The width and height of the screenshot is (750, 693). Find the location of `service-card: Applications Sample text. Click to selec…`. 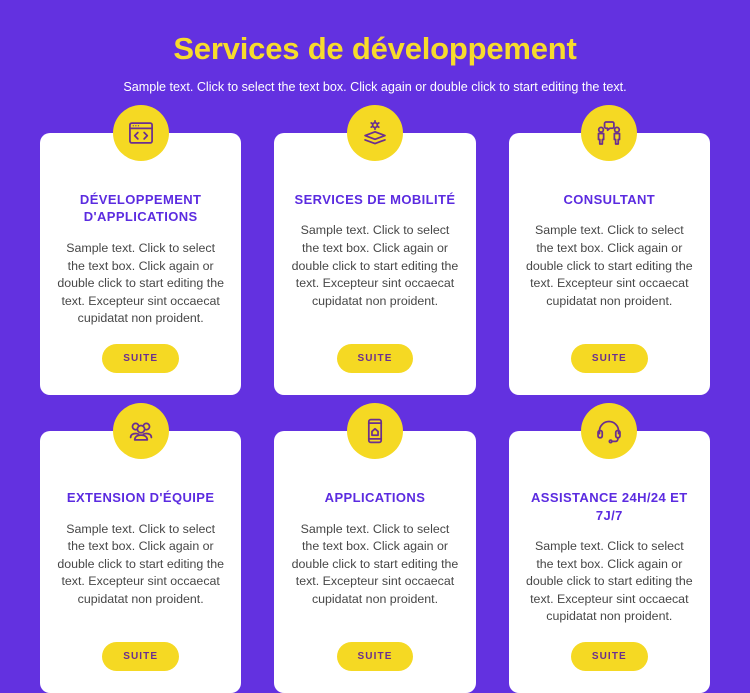

service-card: Applications Sample text. Click to selec… is located at coordinates (375, 547).